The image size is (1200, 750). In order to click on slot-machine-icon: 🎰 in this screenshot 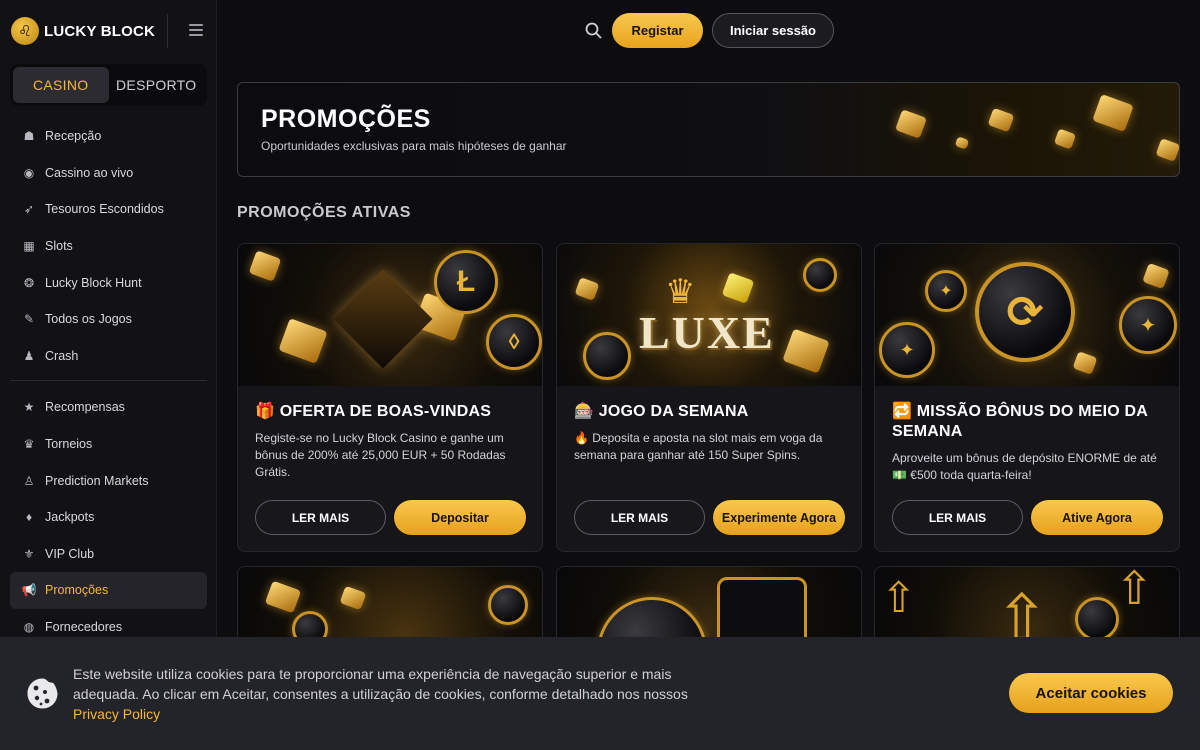, I will do `click(584, 411)`.